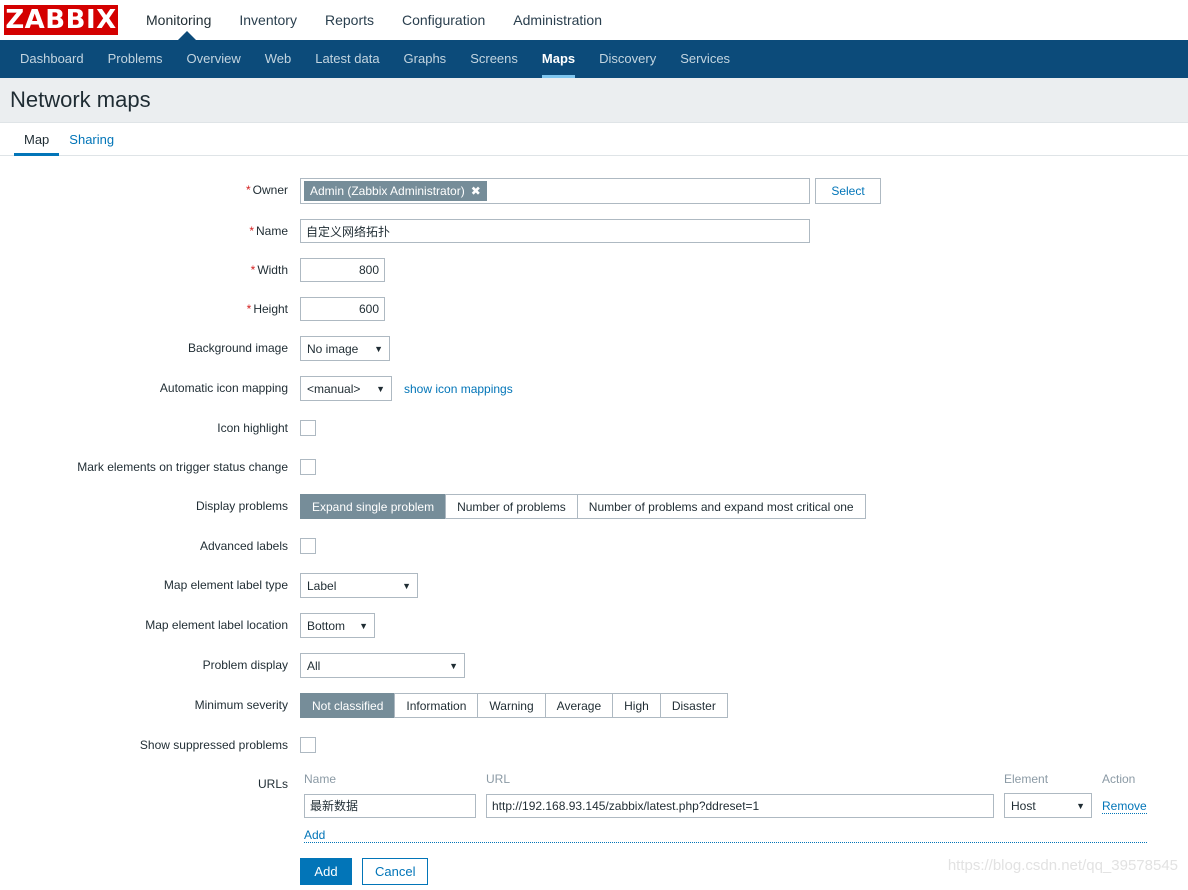  I want to click on sub-nav-item-graphs: Graphs, so click(425, 59).